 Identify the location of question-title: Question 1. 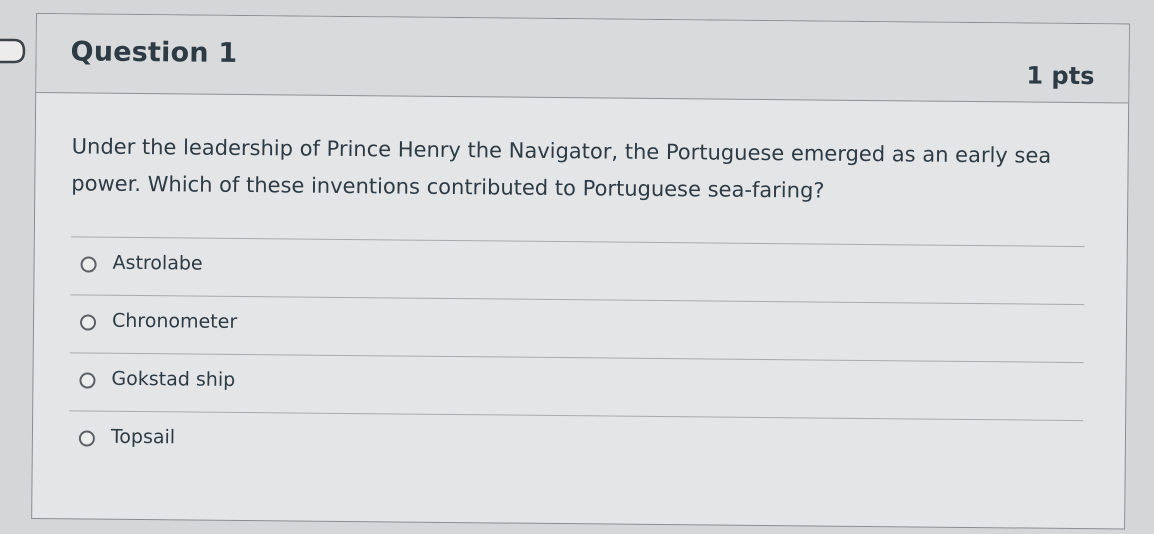
(154, 52).